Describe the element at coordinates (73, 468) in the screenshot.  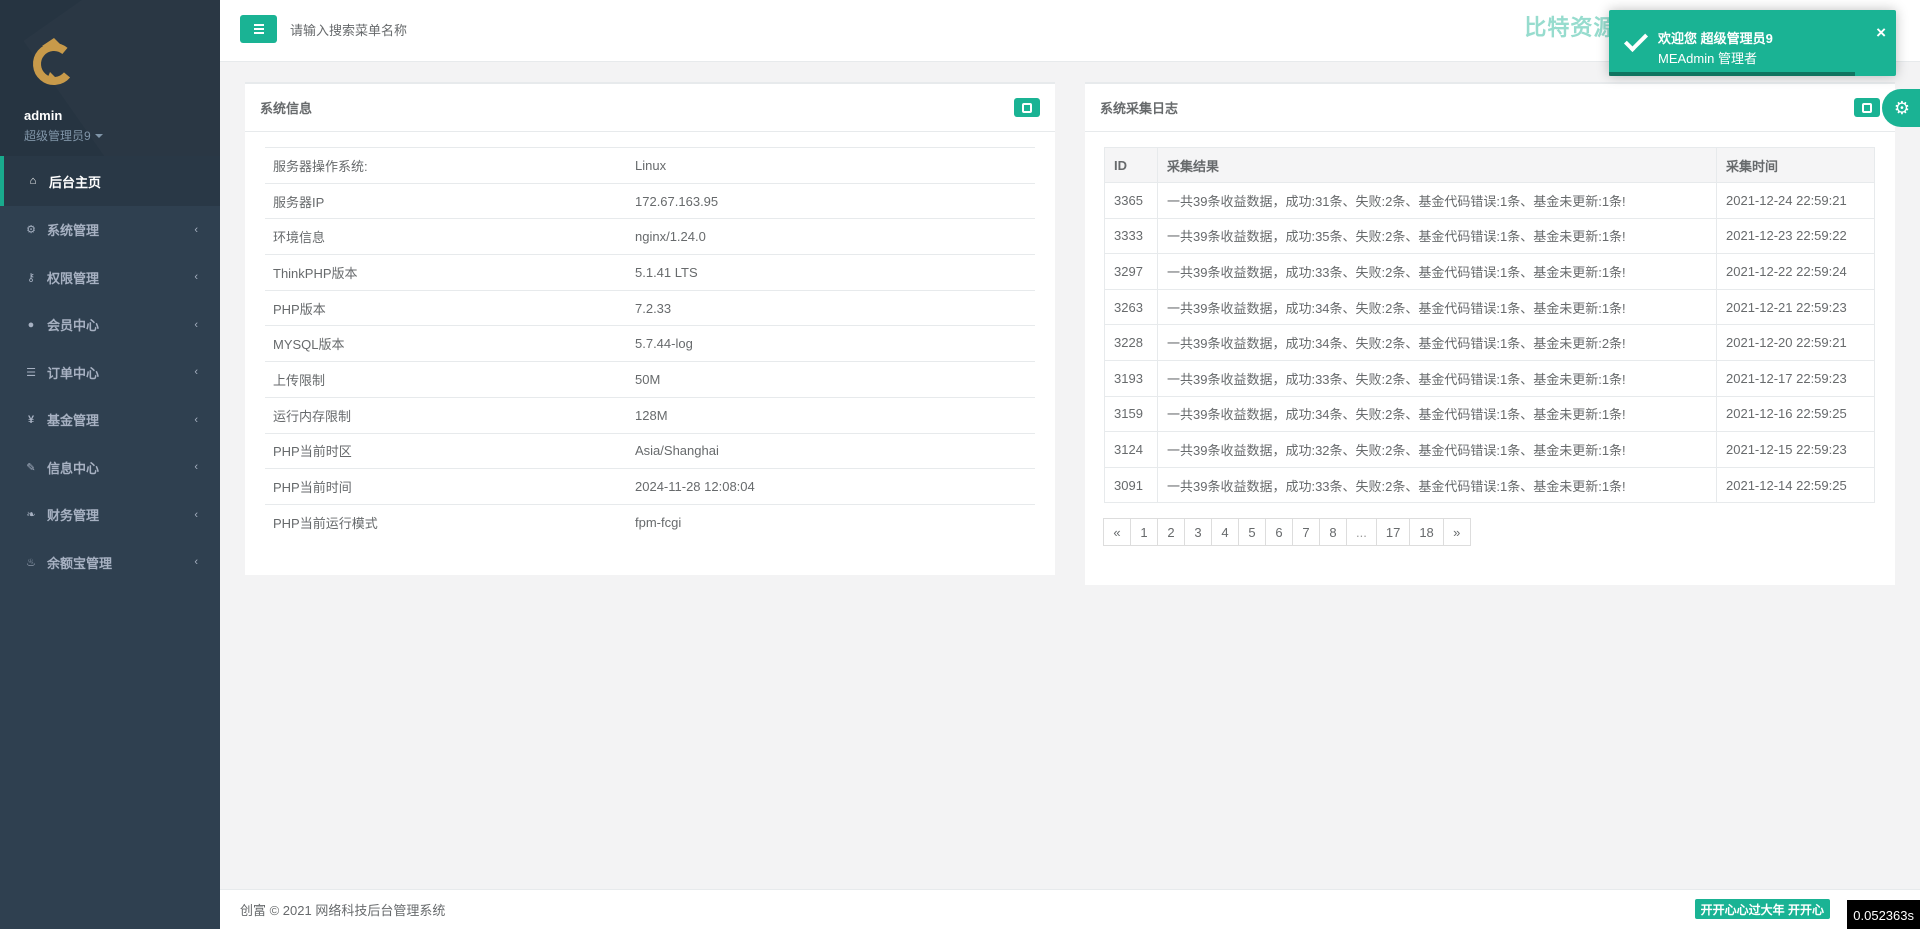
I see `sidebar-item-label: 信息中心` at that location.